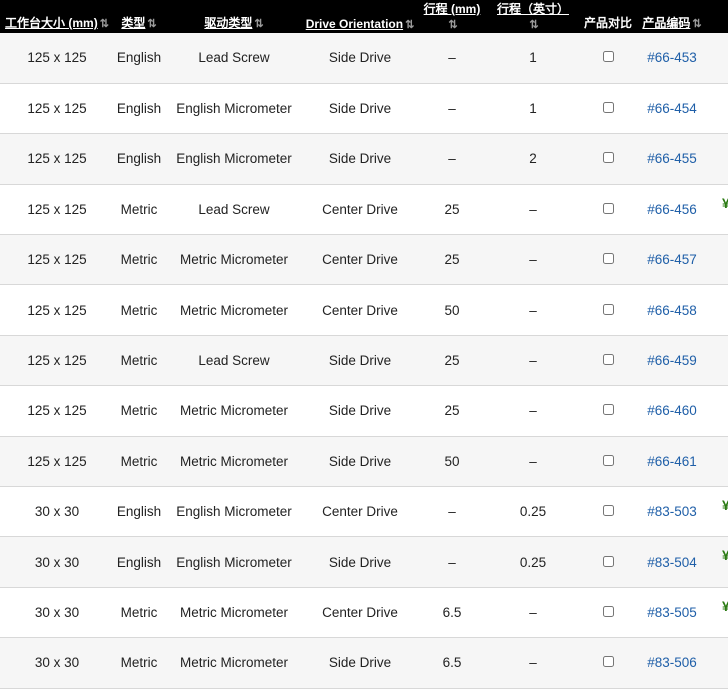  I want to click on header-stage-size: 工作台大小 (mm) ⇅, so click(57, 16).